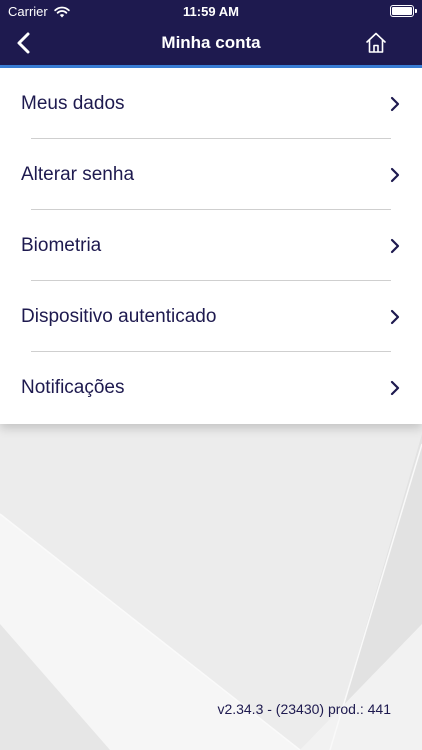 The height and width of the screenshot is (750, 422). Describe the element at coordinates (211, 387) in the screenshot. I see `menu-item-notificacoes: Notificações` at that location.